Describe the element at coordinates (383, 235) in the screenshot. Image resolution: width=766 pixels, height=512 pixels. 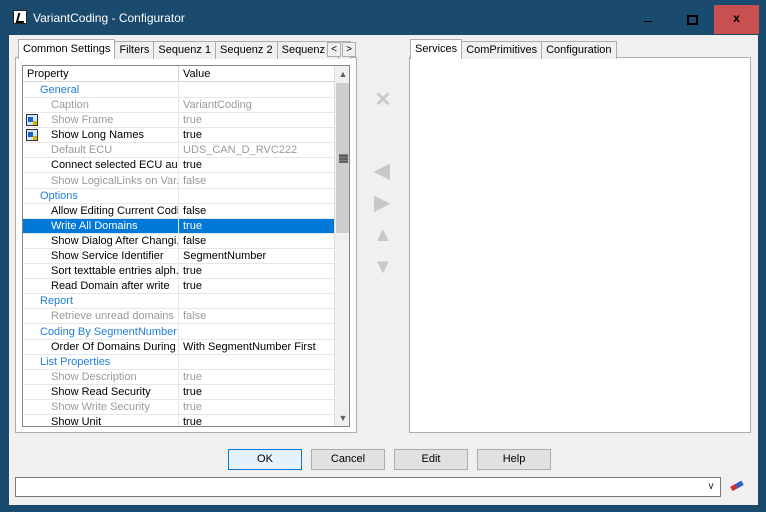
I see `arrow-up-icon: ▲` at that location.